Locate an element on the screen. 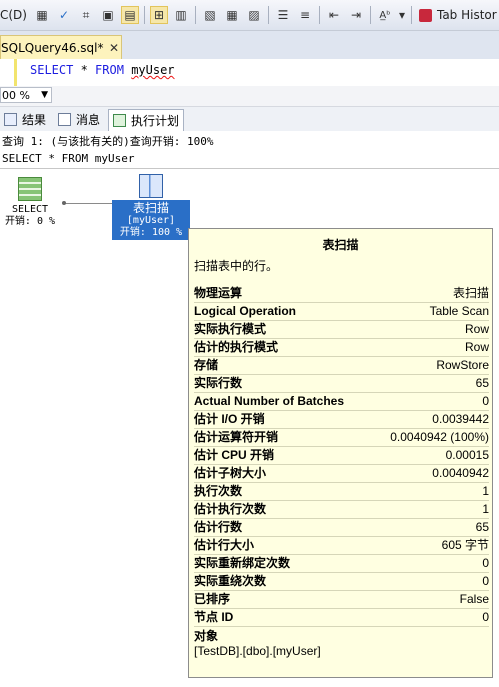  tooltip-row-value: Row is located at coordinates (476, 347).